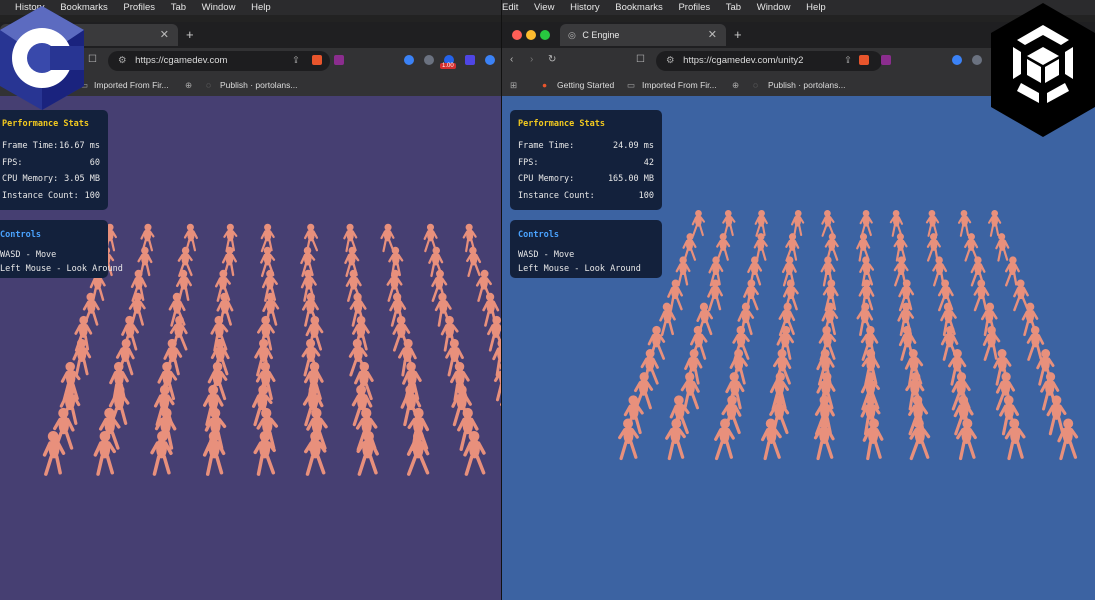 This screenshot has width=1095, height=600. I want to click on window-minimize-button, so click(531, 35).